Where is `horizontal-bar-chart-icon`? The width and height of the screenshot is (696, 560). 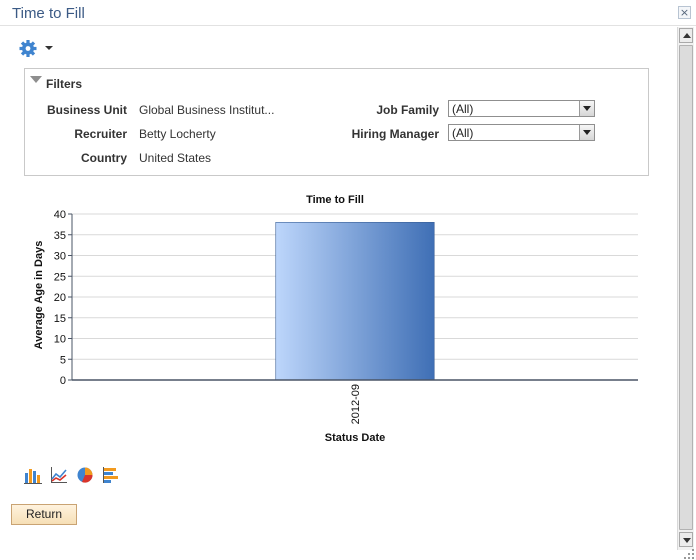 horizontal-bar-chart-icon is located at coordinates (111, 475).